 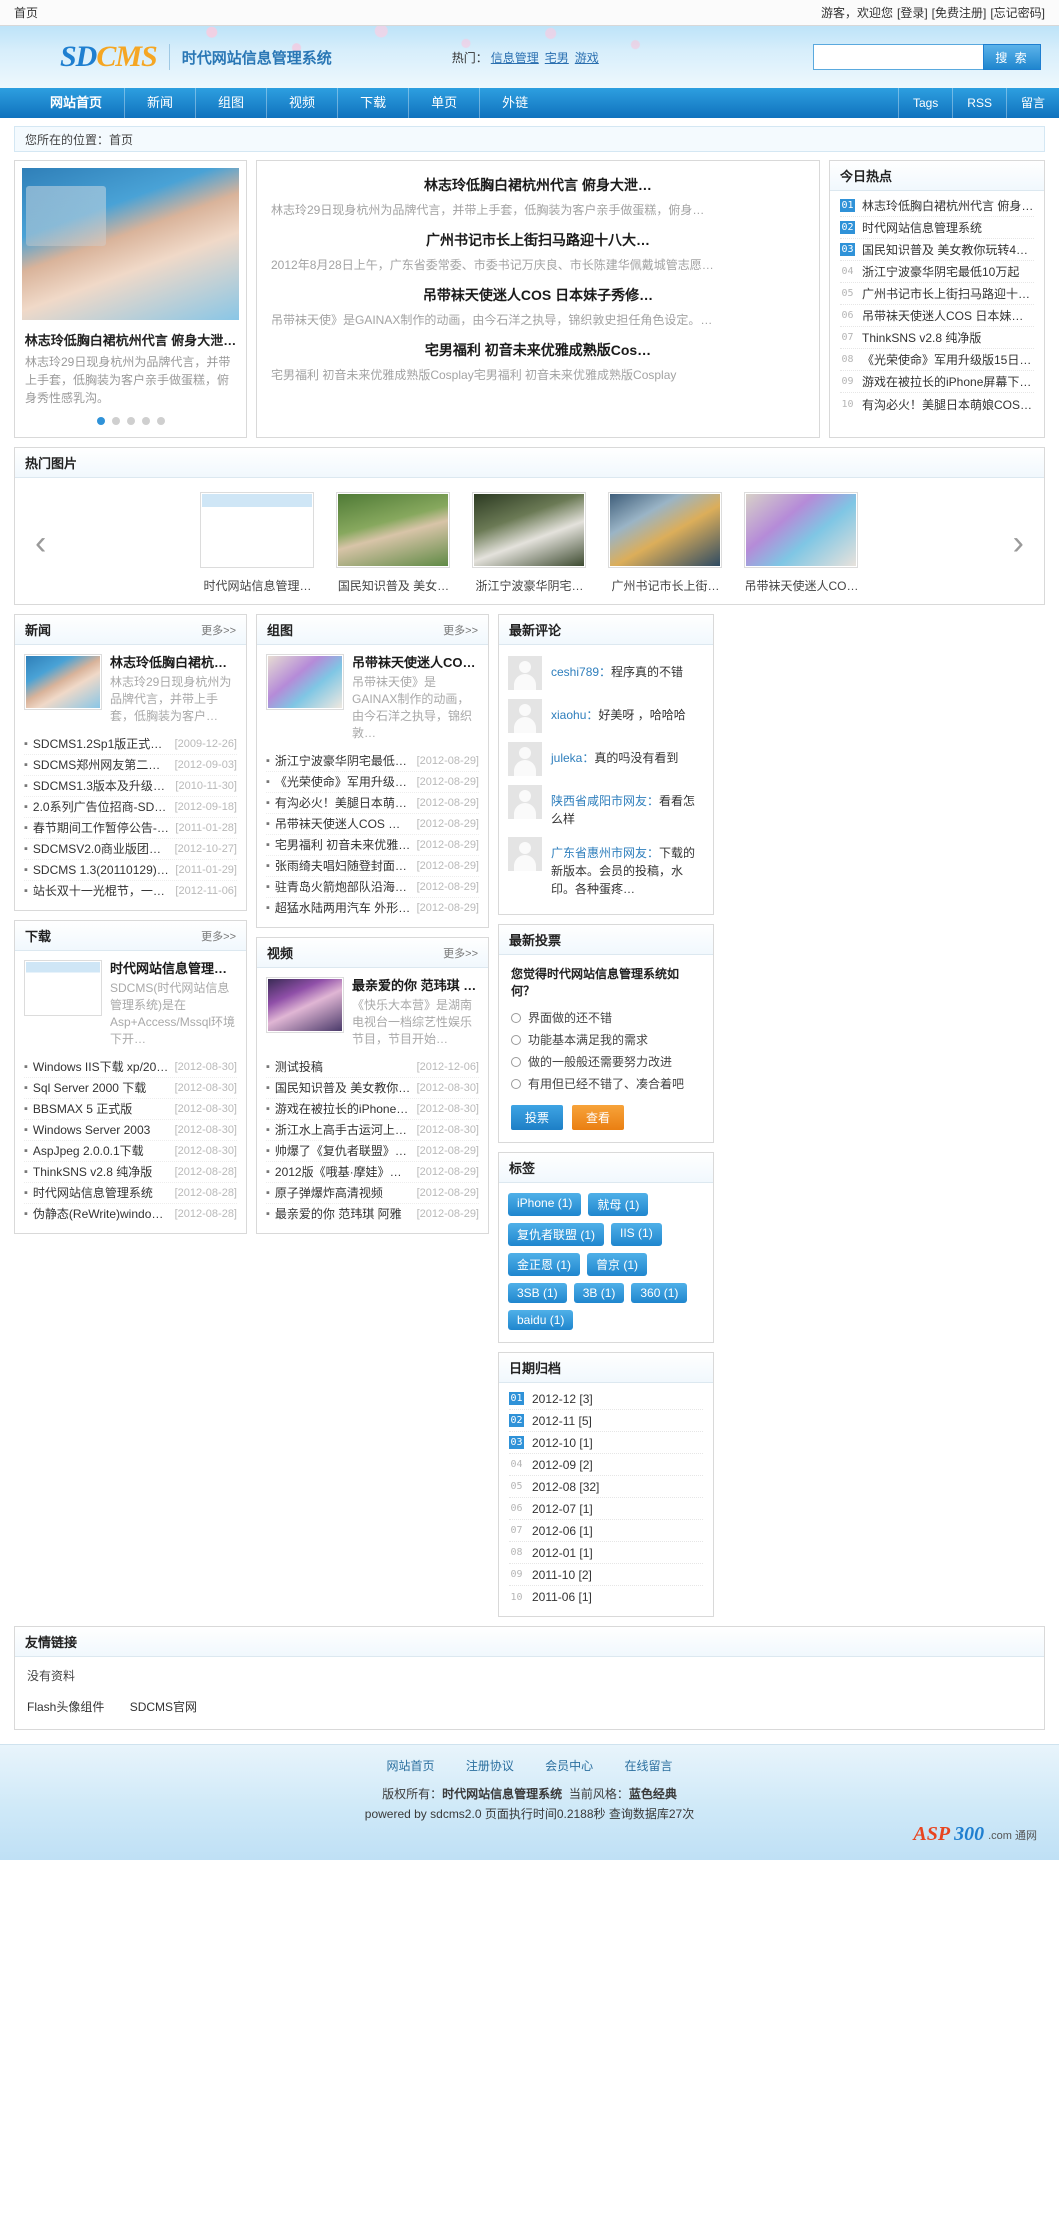 What do you see at coordinates (562, 1421) in the screenshot?
I see `list-item-label: 2012-11 [5]` at bounding box center [562, 1421].